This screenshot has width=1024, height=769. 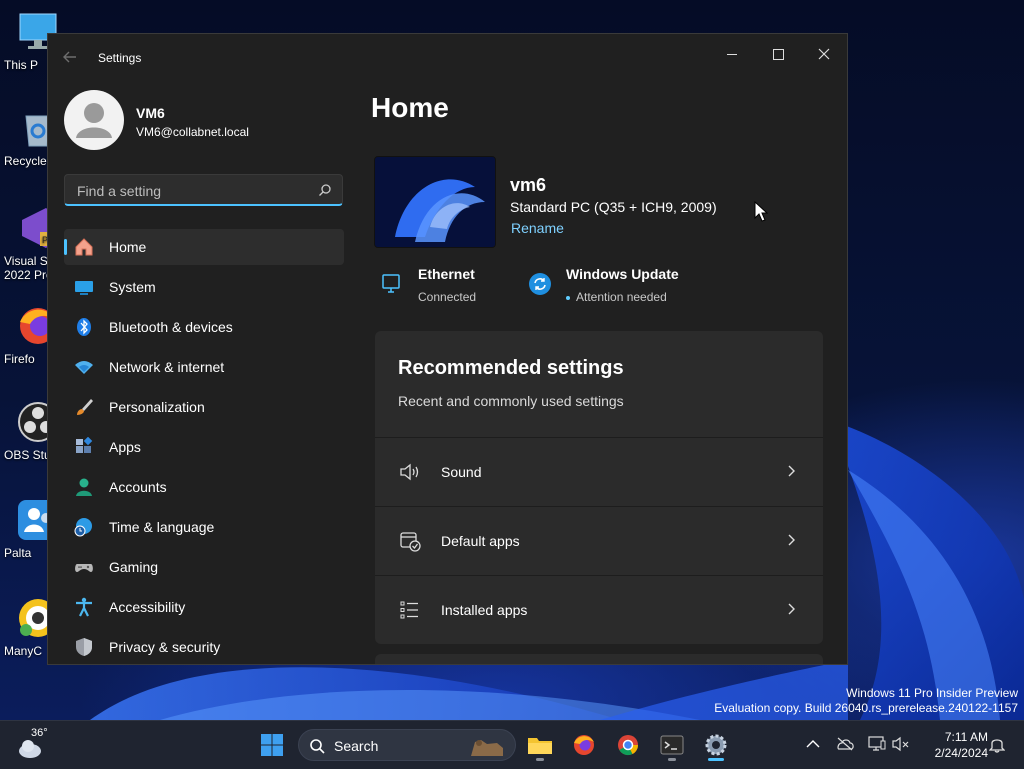 I want to click on sidebar-item-label: Accounts, so click(x=138, y=487).